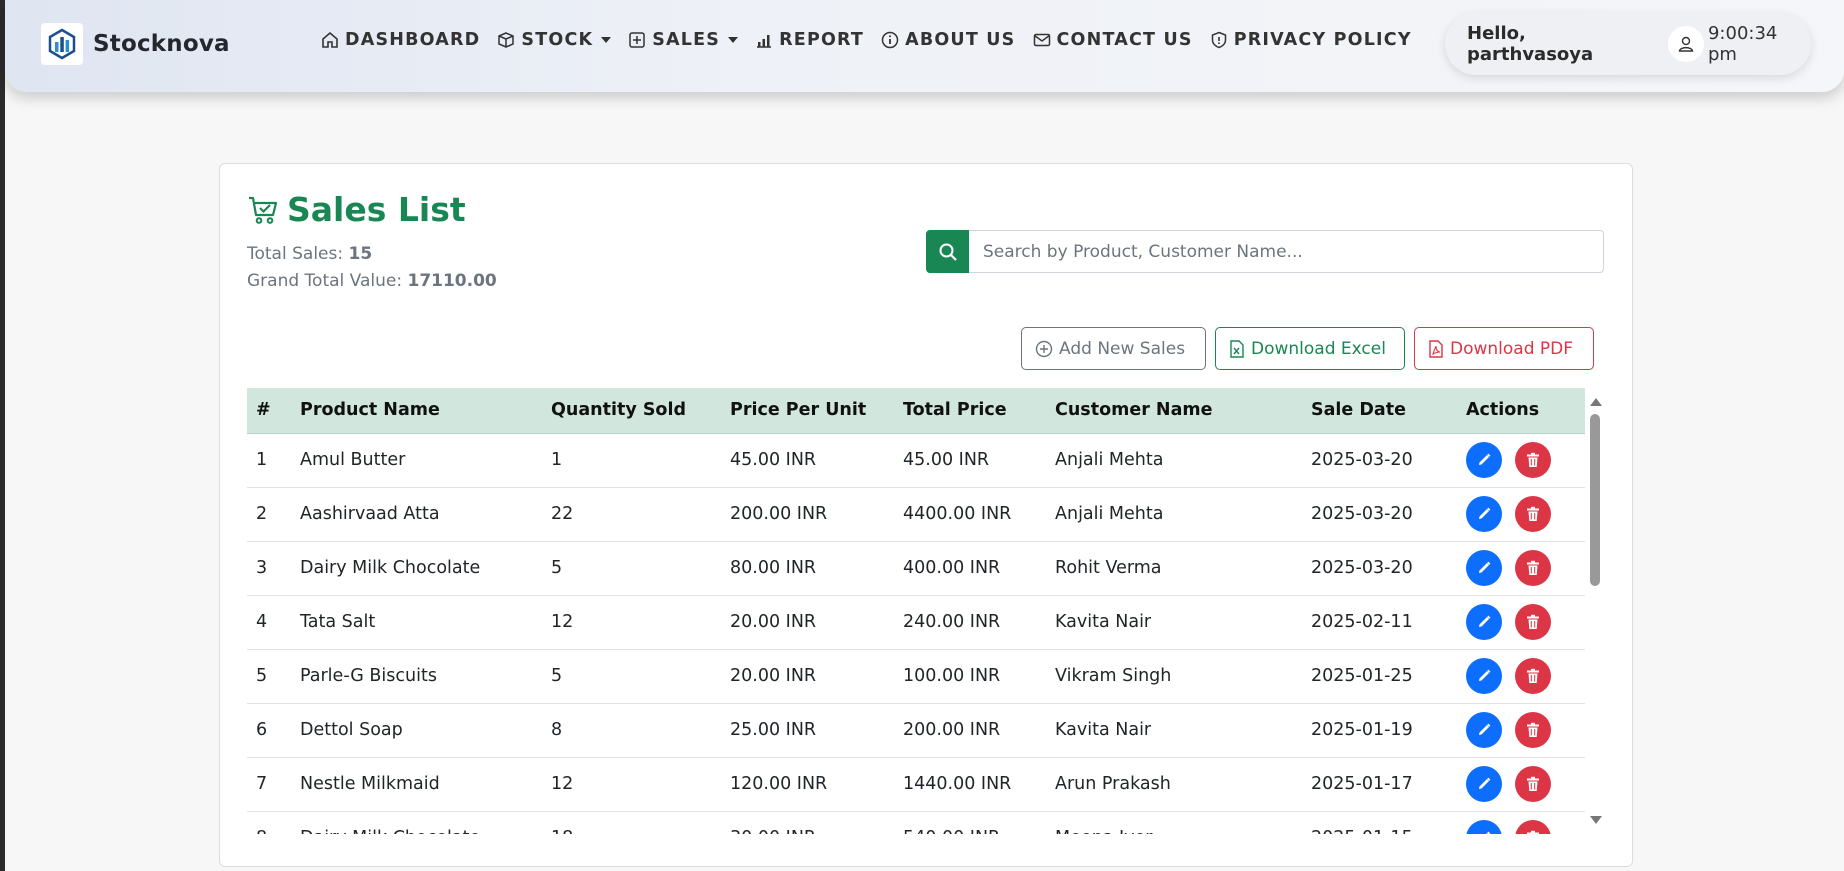  What do you see at coordinates (1113, 40) in the screenshot?
I see `nav-contact: CONTACT US` at bounding box center [1113, 40].